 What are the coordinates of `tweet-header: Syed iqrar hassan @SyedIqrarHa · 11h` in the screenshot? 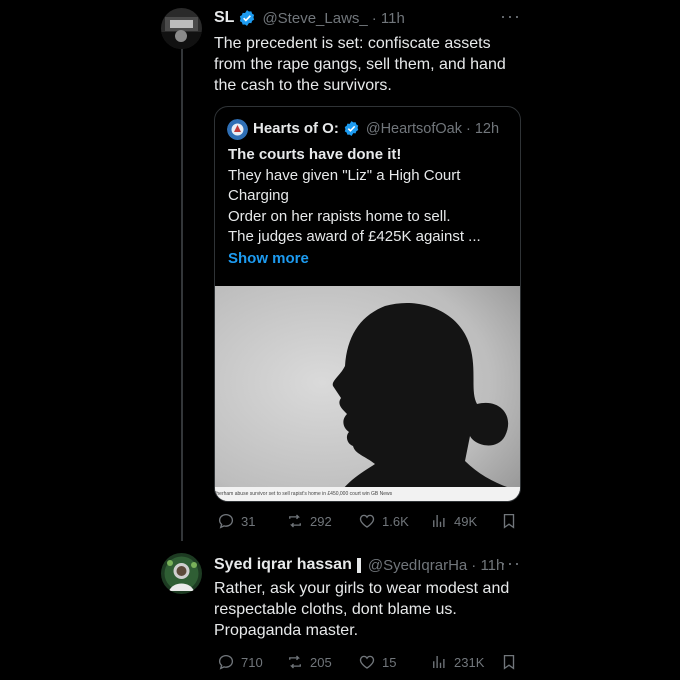 It's located at (359, 565).